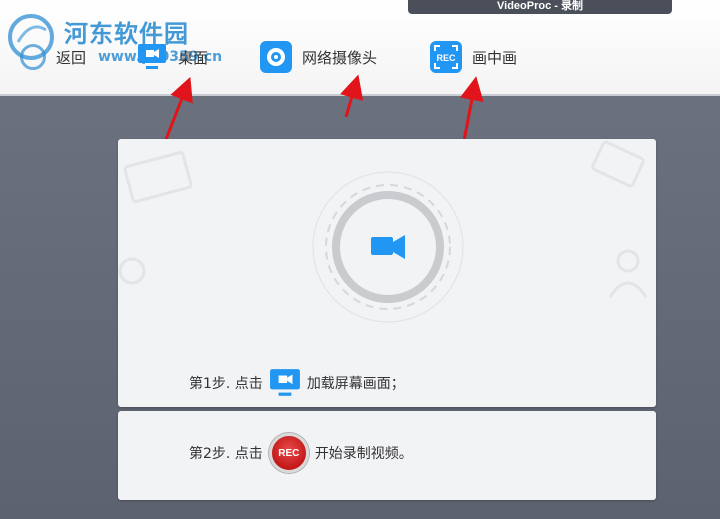 The image size is (720, 519). I want to click on step2-instruction: 第2步. 点击 REC 开始录制视频。, so click(301, 453).